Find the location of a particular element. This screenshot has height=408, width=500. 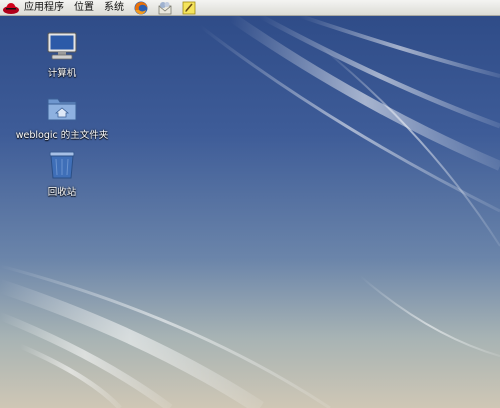

menu-system: 系统 is located at coordinates (114, 8).